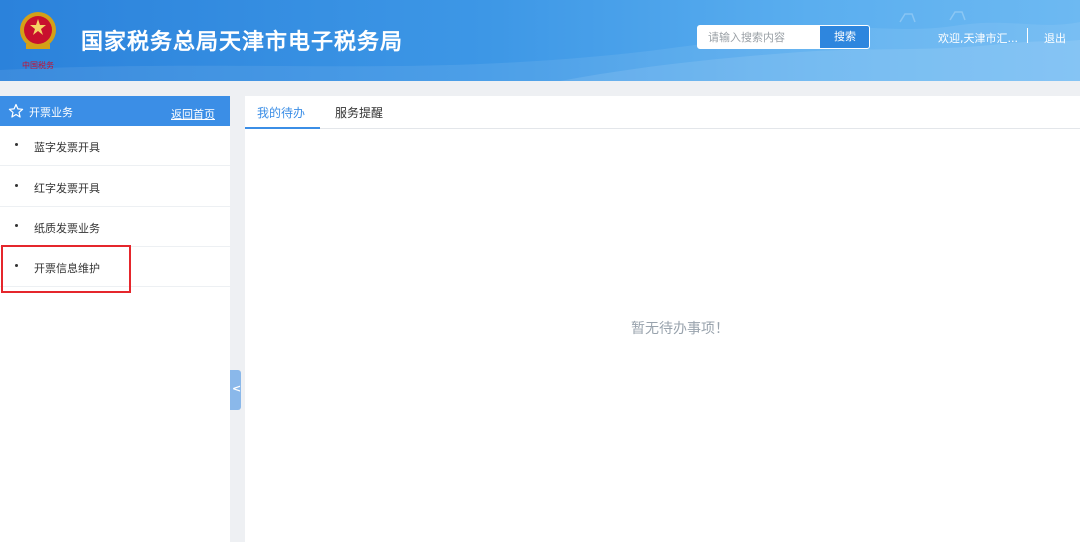 This screenshot has height=542, width=1080. Describe the element at coordinates (67, 188) in the screenshot. I see `sidebar-item-label: 红字发票开具` at that location.